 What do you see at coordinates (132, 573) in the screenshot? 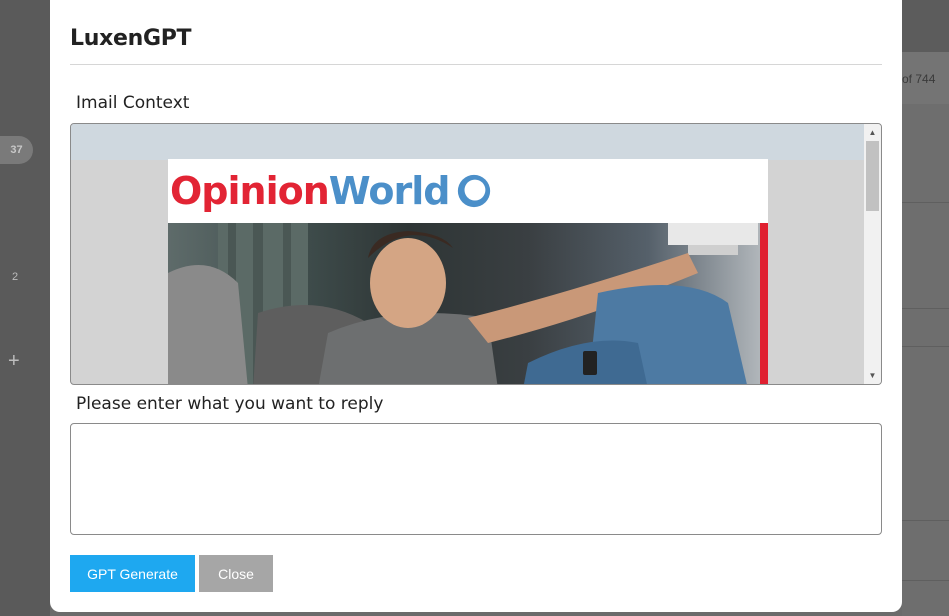
I see `gpt-generate-button: GPT Generate` at bounding box center [132, 573].